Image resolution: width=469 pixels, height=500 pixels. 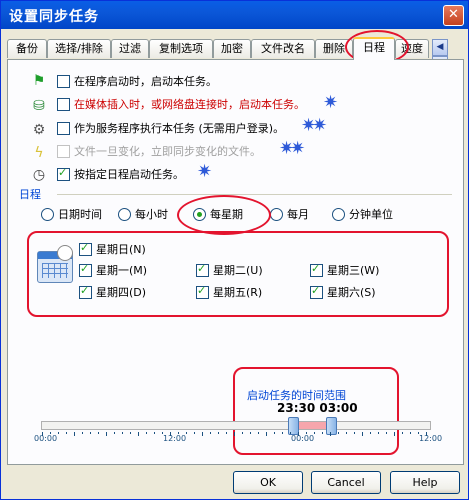 I want to click on range-end-thumb, so click(x=331, y=426).